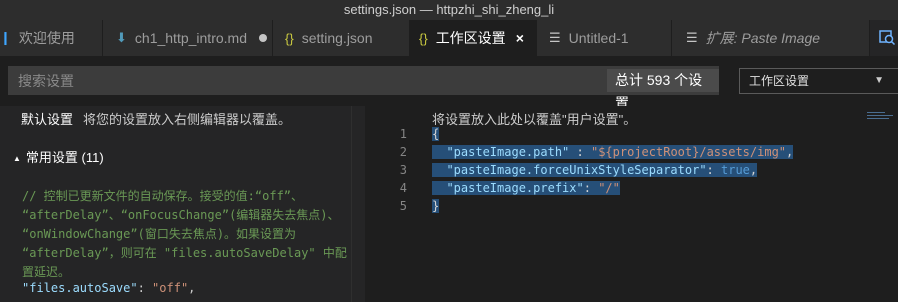  I want to click on close-brace: }, so click(436, 206).